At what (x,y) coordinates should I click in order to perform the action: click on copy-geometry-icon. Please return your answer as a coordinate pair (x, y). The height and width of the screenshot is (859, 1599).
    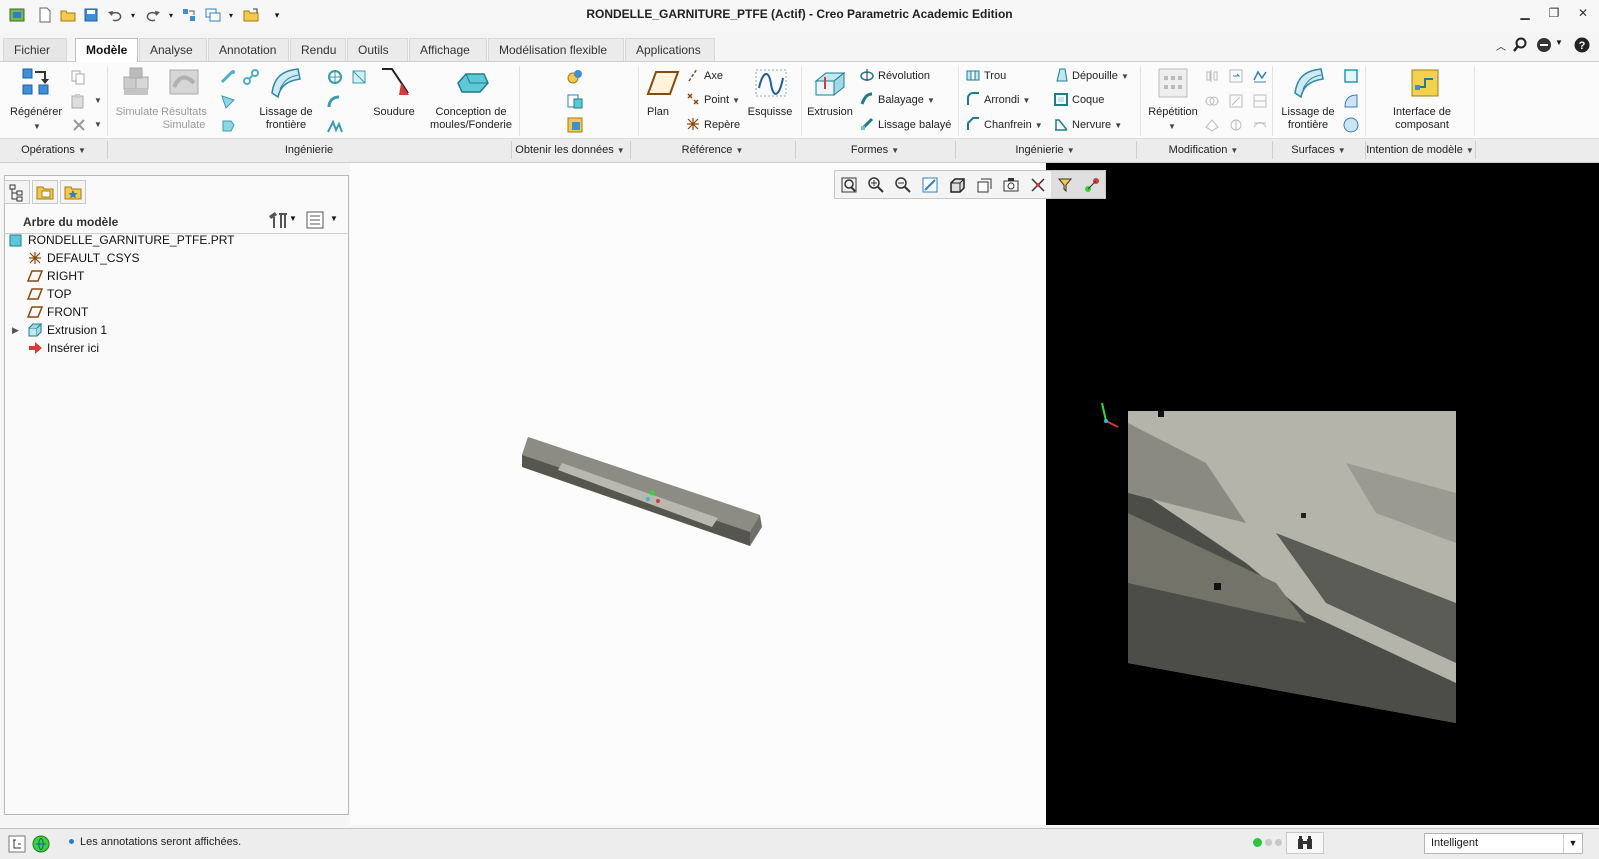
    Looking at the image, I should click on (575, 102).